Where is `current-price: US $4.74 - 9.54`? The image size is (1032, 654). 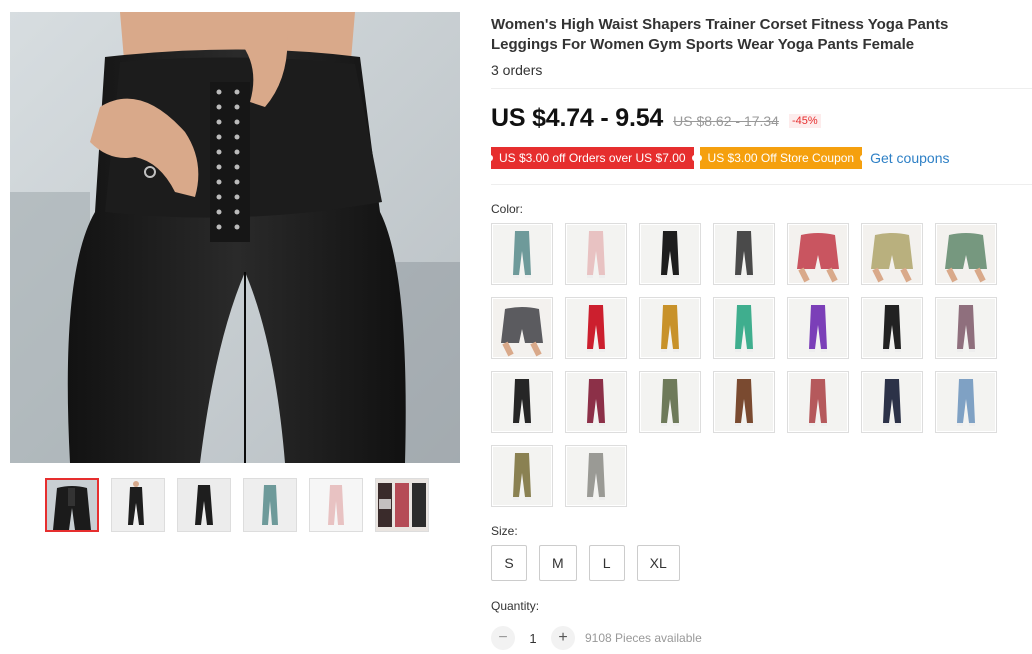 current-price: US $4.74 - 9.54 is located at coordinates (577, 118).